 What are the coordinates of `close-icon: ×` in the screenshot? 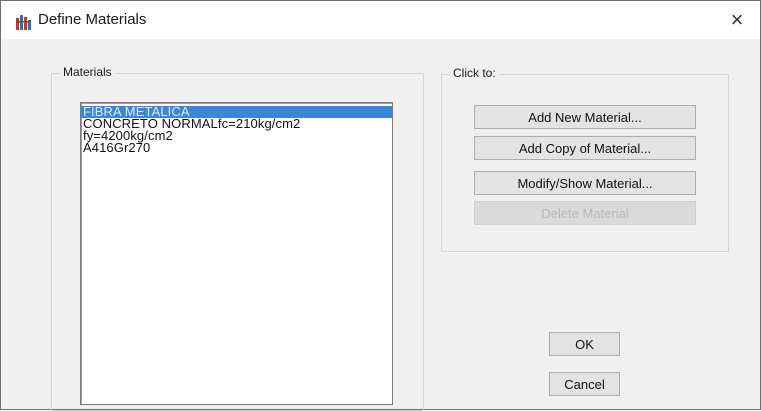 It's located at (737, 19).